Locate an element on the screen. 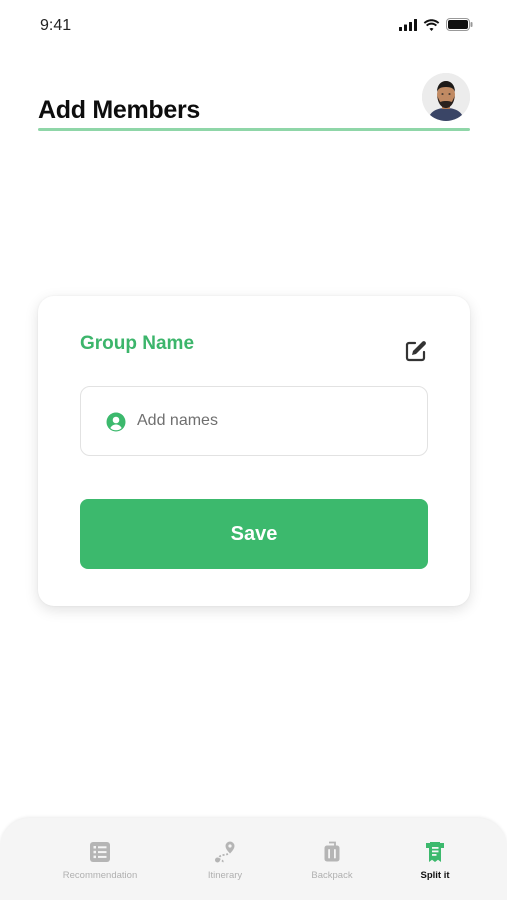 Image resolution: width=507 pixels, height=900 pixels. page-header: Add Members is located at coordinates (254, 101).